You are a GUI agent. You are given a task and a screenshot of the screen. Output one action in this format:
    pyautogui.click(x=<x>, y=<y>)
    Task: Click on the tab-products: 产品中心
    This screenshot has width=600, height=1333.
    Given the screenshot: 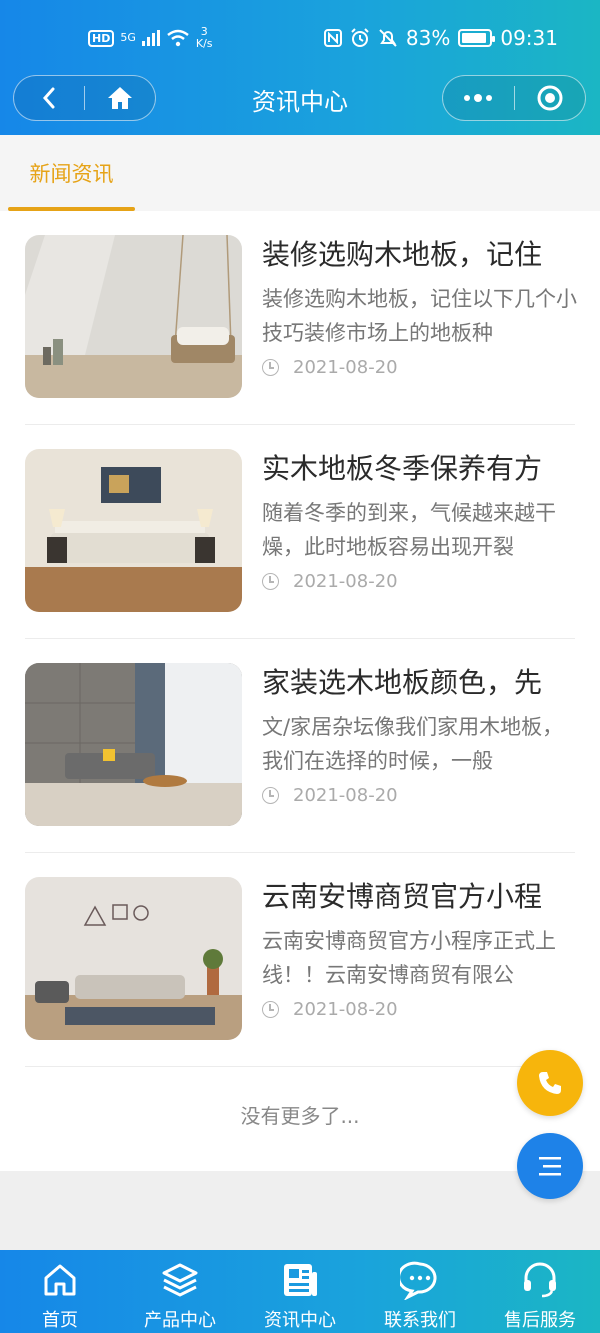 What is the action you would take?
    pyautogui.click(x=180, y=1291)
    